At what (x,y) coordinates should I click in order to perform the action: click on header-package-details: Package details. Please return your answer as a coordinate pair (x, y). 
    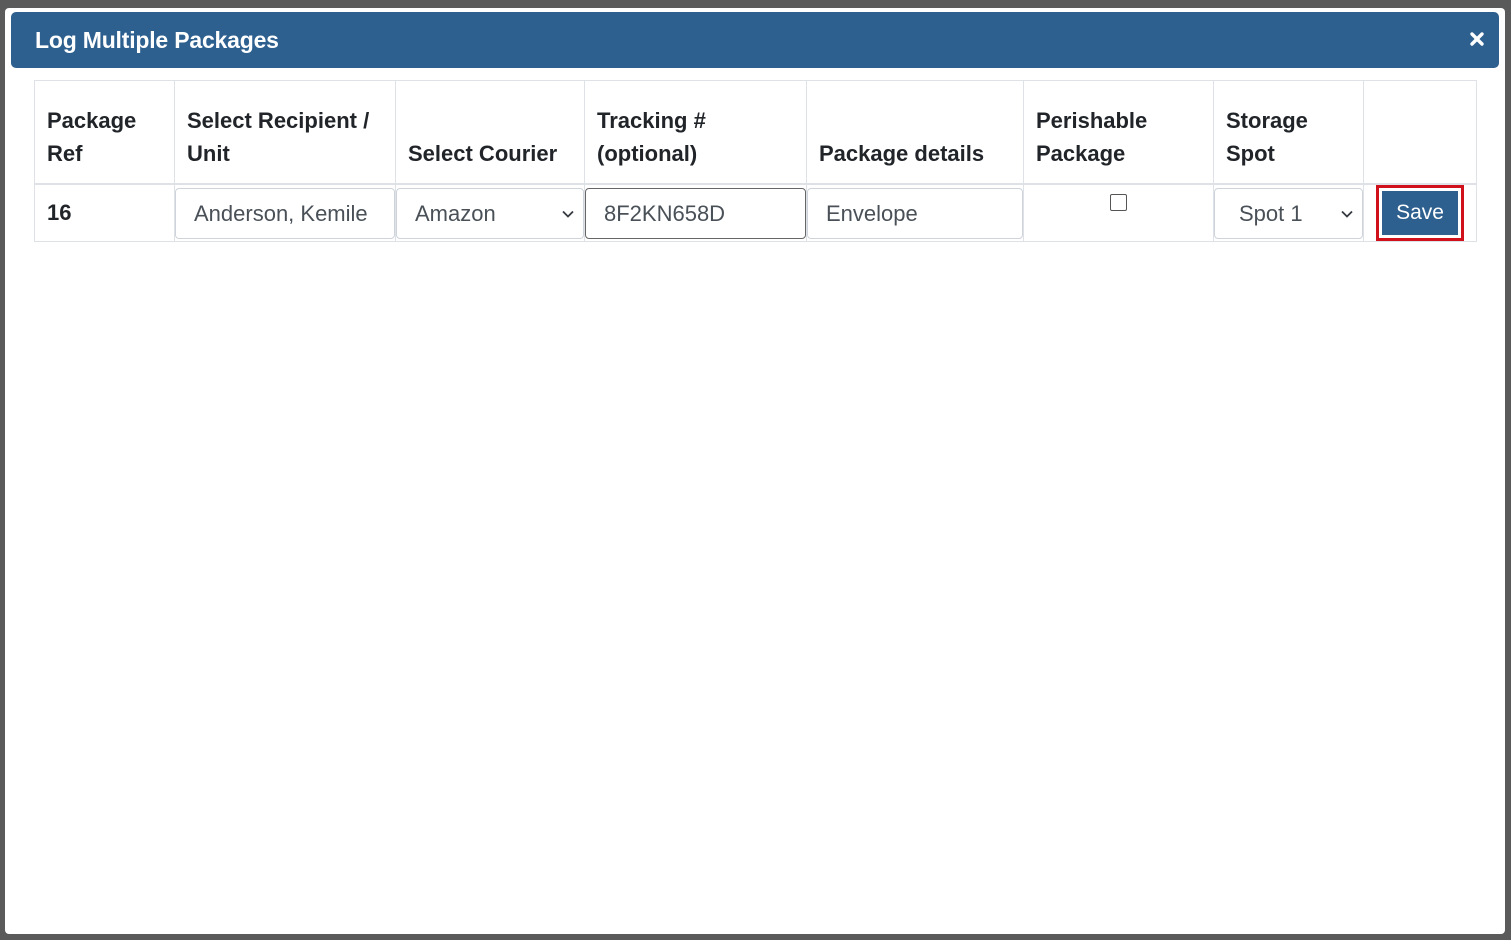
    Looking at the image, I should click on (915, 132).